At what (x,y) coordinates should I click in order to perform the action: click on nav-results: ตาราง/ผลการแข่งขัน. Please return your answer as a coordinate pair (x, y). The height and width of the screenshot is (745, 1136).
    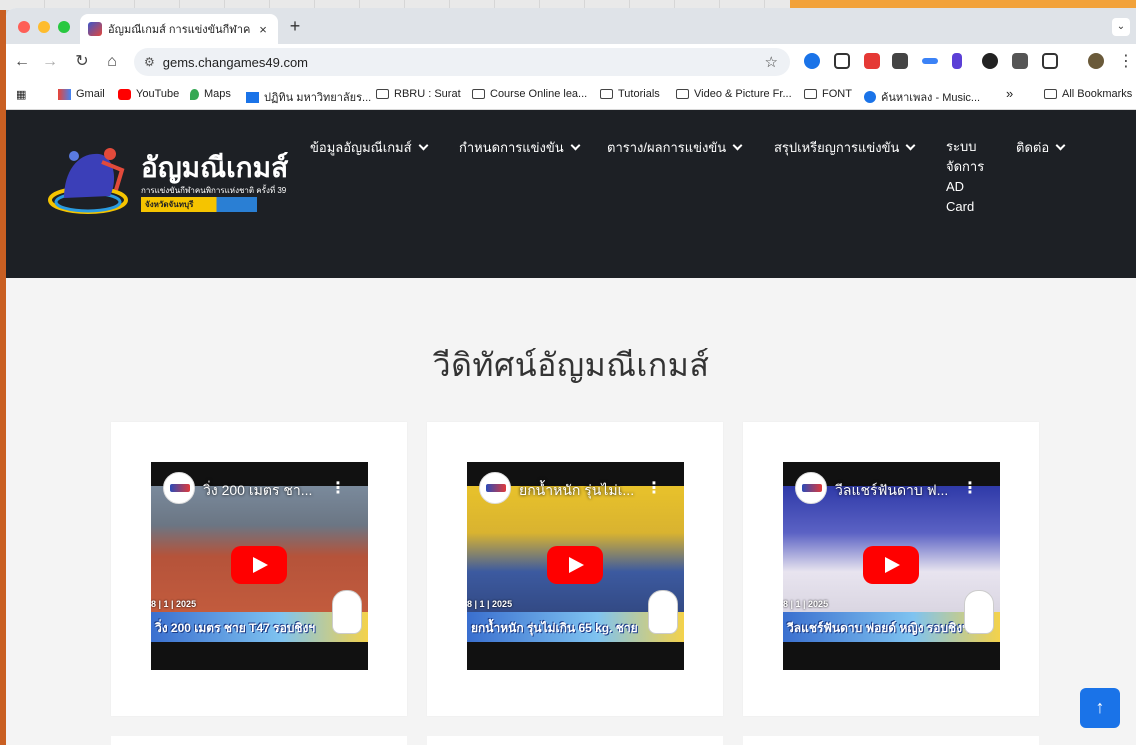
    Looking at the image, I should click on (675, 147).